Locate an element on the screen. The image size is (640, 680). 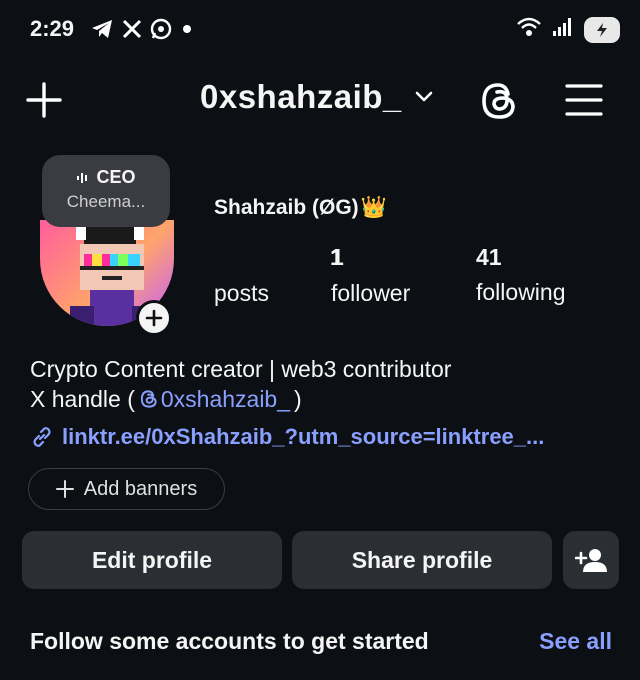
bio-handle-suffix: ) is located at coordinates (298, 399).